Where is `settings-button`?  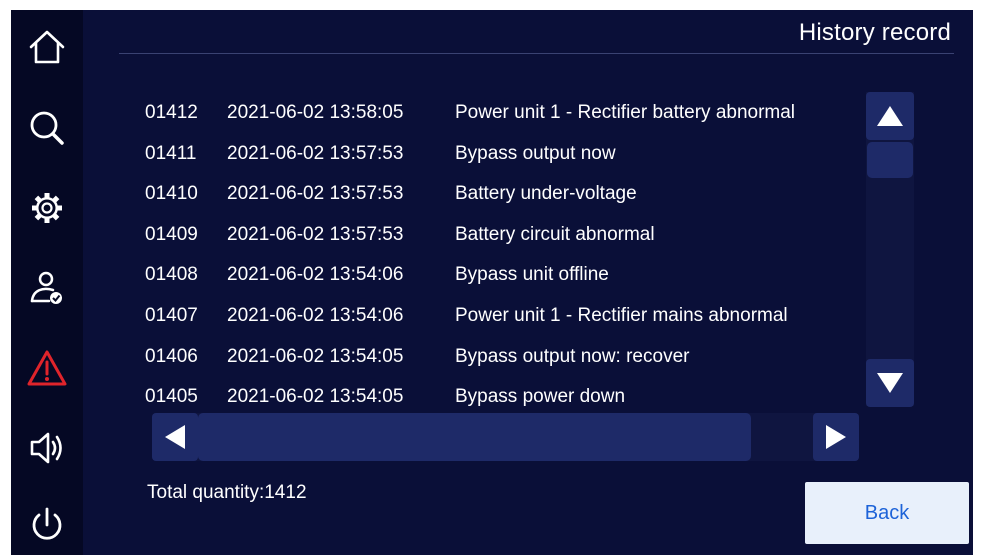
settings-button is located at coordinates (47, 208).